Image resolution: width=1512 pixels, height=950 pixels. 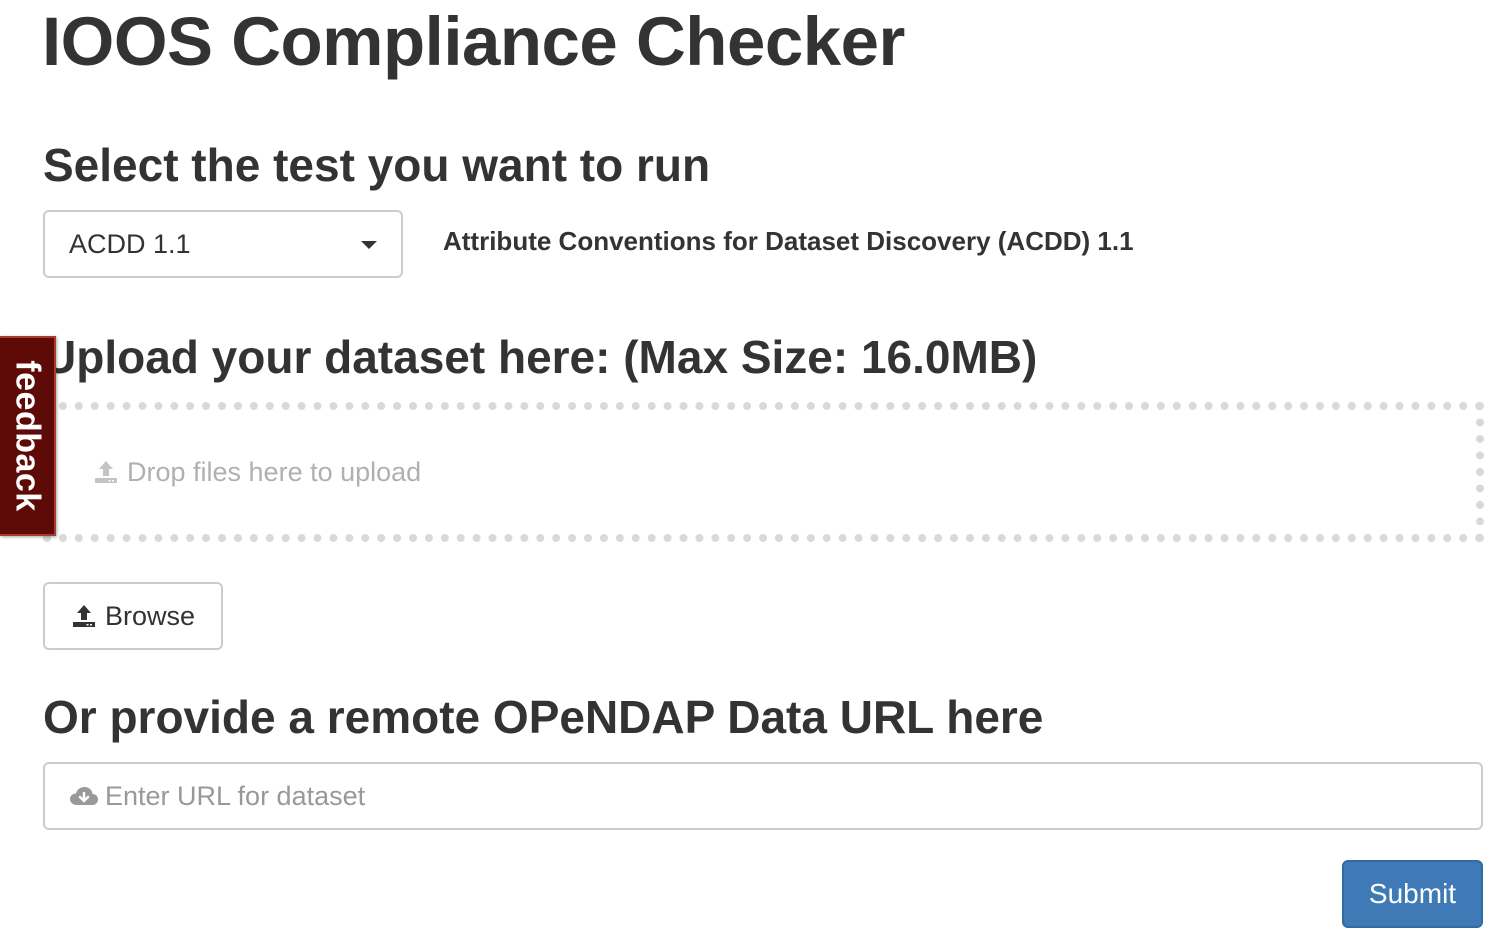 I want to click on chevron-down-icon, so click(x=369, y=245).